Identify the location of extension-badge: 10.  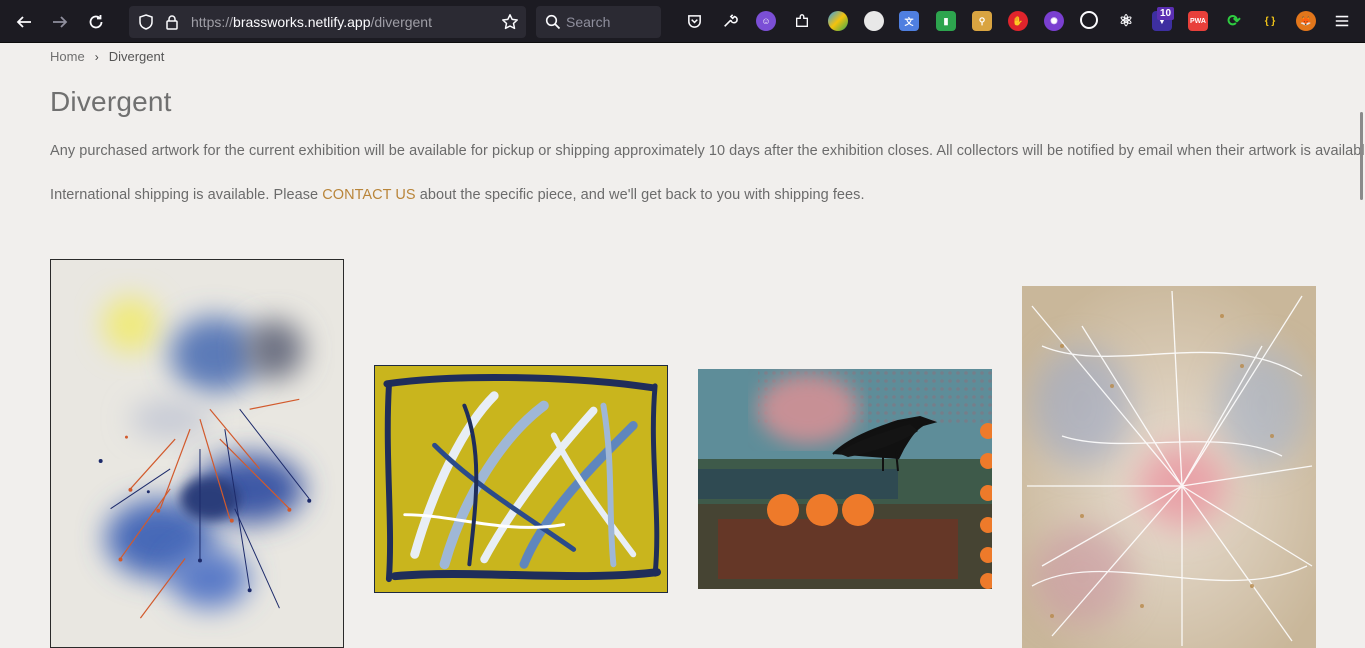
(1166, 13).